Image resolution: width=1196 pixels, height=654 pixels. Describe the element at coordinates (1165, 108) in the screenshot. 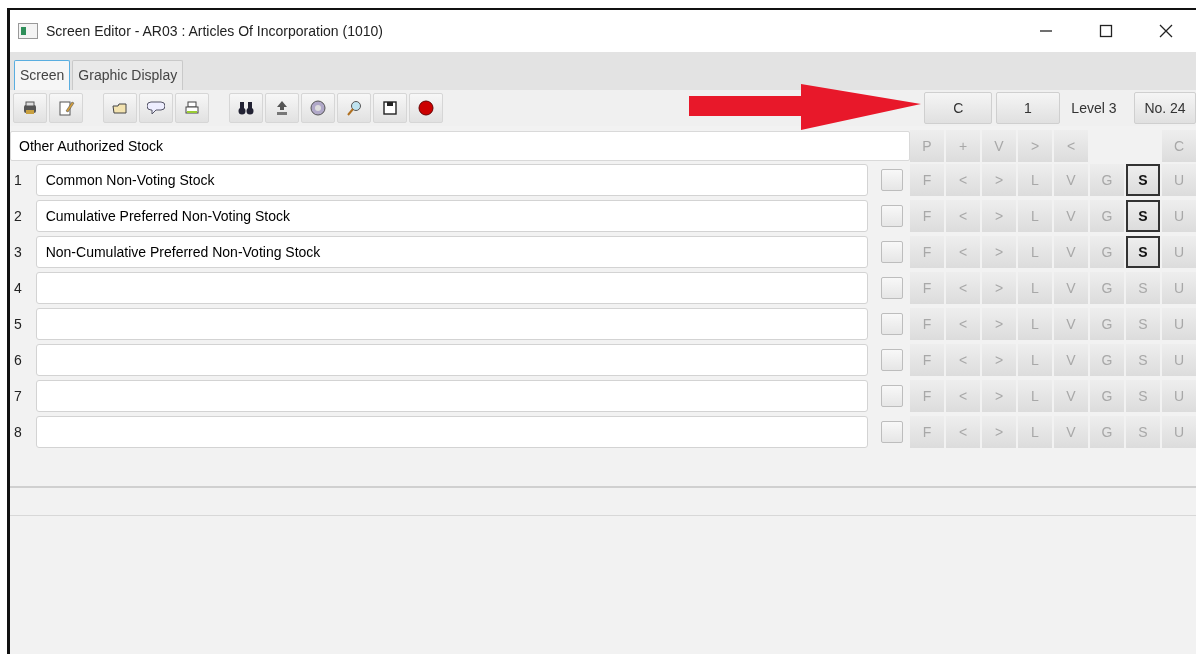

I see `header-button: No. 24` at that location.